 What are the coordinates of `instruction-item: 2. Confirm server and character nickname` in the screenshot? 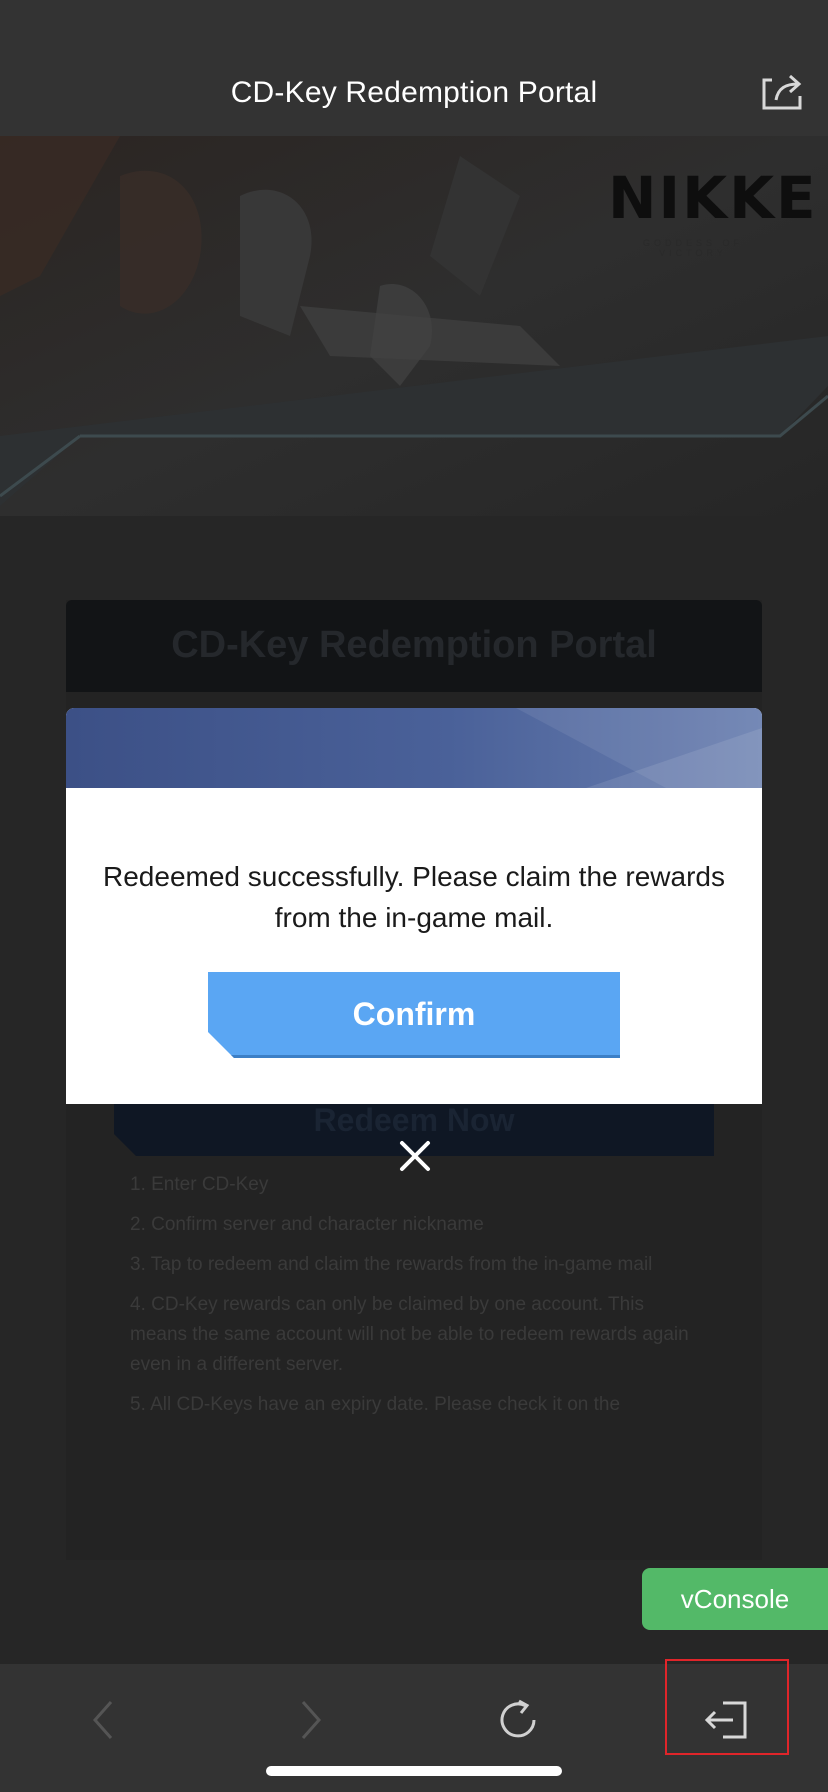 It's located at (307, 1224).